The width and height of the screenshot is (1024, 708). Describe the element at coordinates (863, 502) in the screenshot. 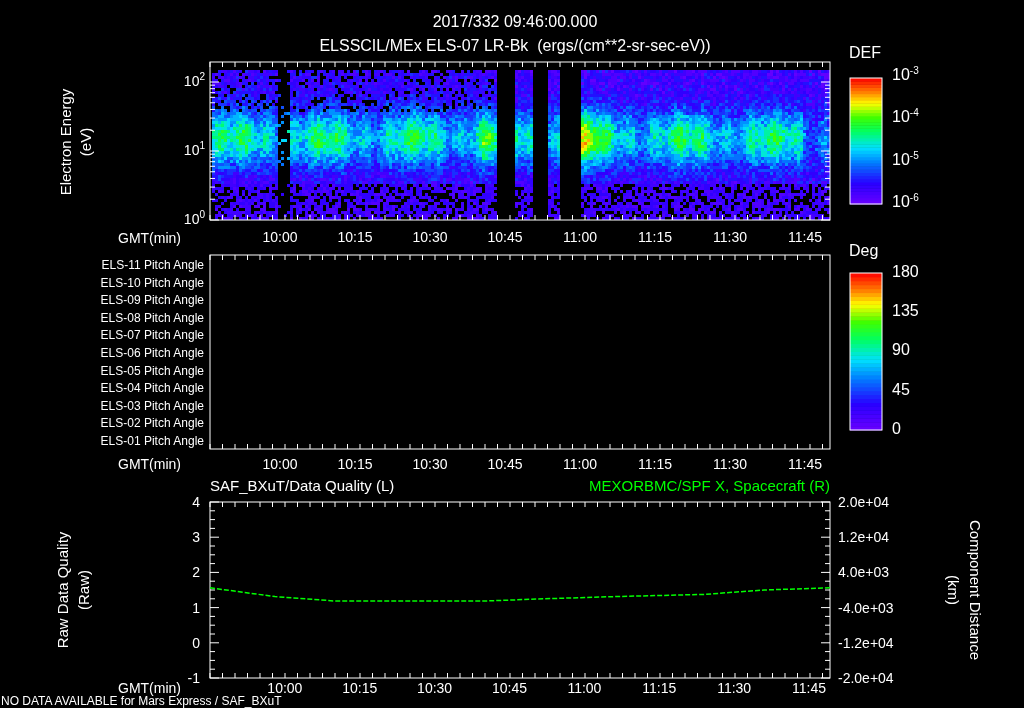

I see `tick-label: 2.0e+04` at that location.